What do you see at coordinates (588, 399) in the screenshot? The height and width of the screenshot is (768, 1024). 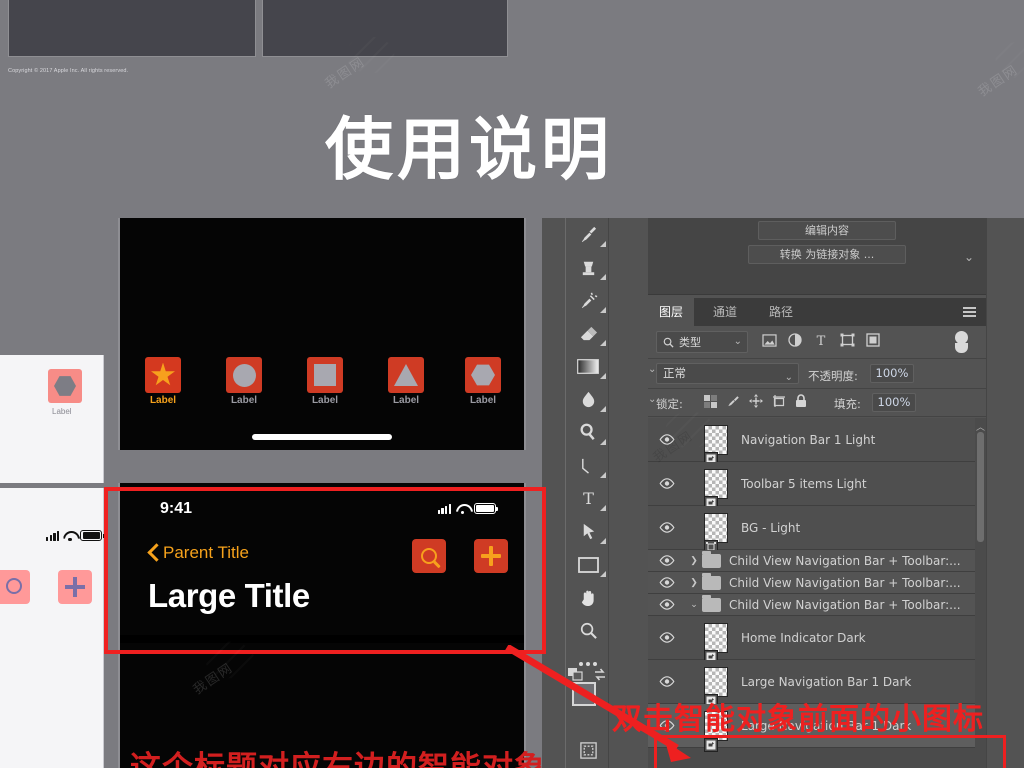 I see `blur-tool-icon` at bounding box center [588, 399].